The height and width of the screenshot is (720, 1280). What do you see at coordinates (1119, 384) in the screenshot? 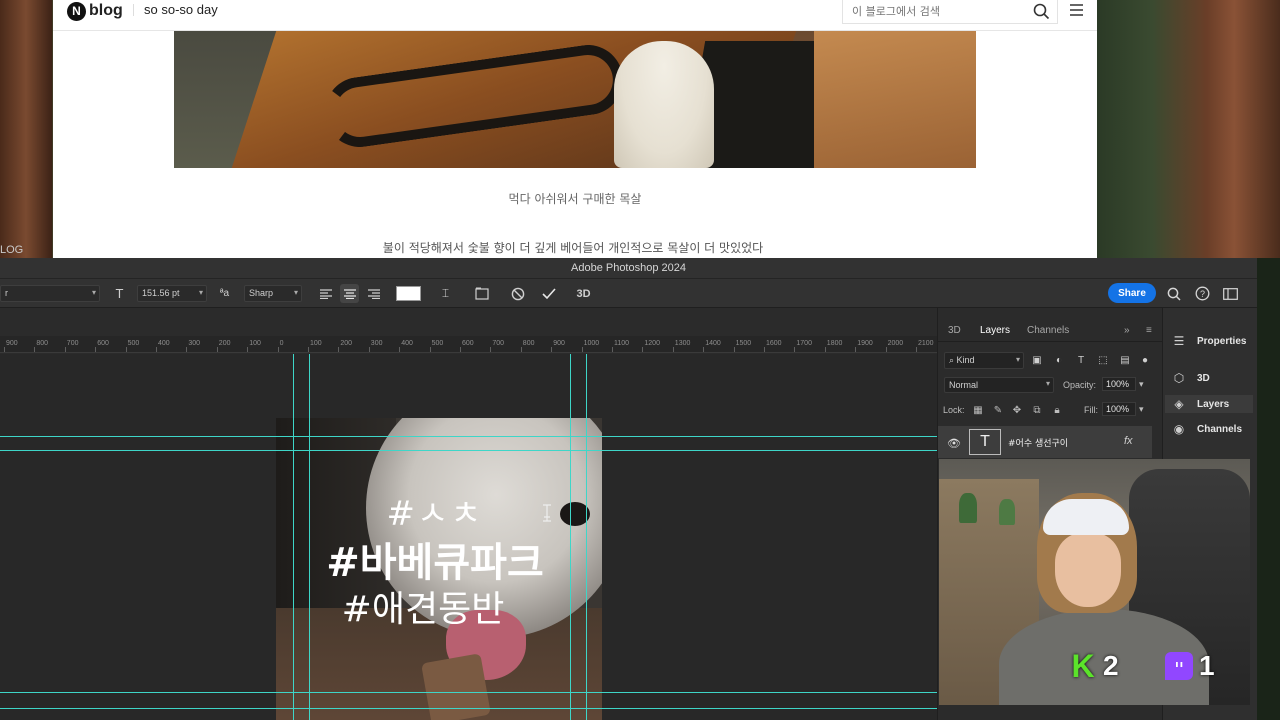
I see `opacity-field: 100%` at bounding box center [1119, 384].